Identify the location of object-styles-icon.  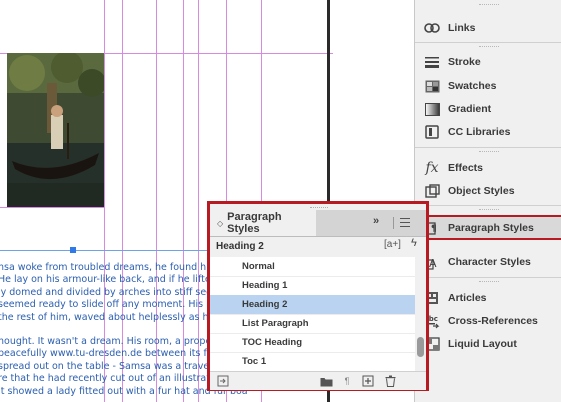
(432, 191).